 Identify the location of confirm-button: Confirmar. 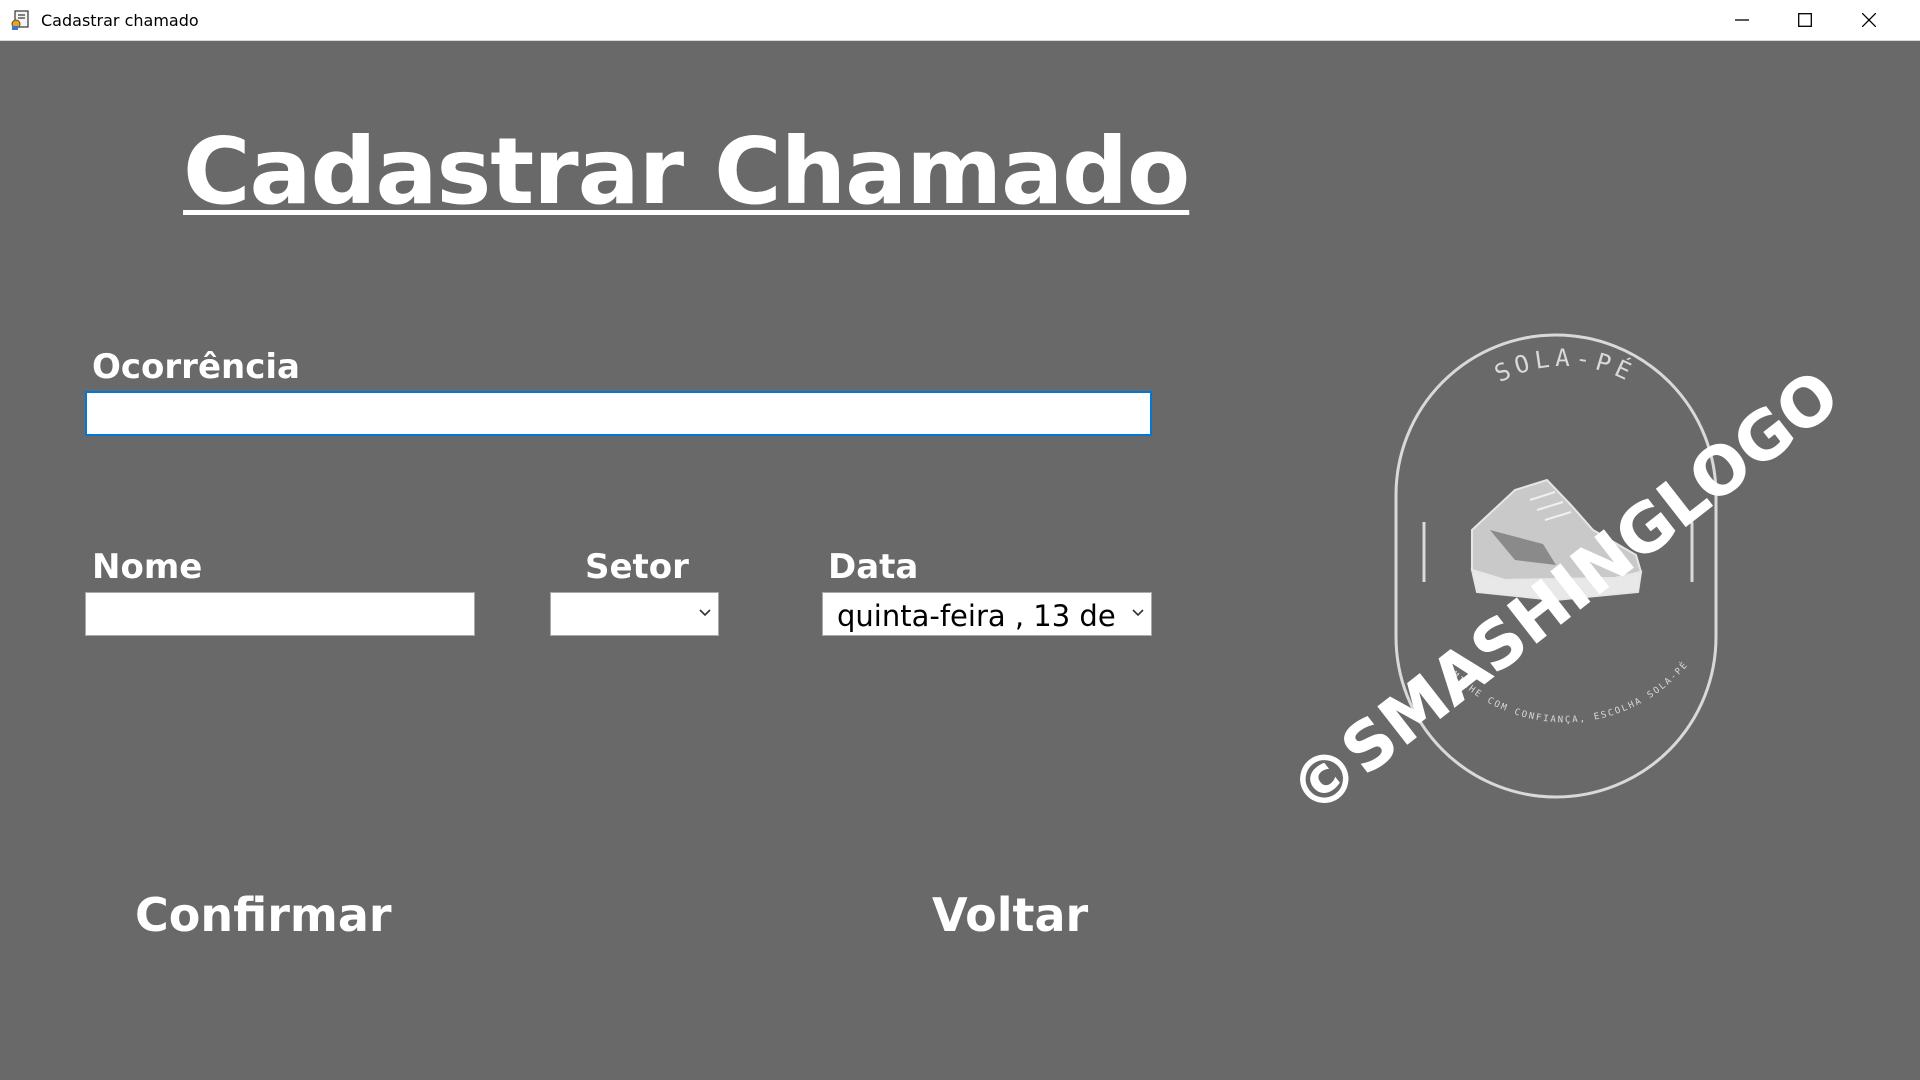
(263, 915).